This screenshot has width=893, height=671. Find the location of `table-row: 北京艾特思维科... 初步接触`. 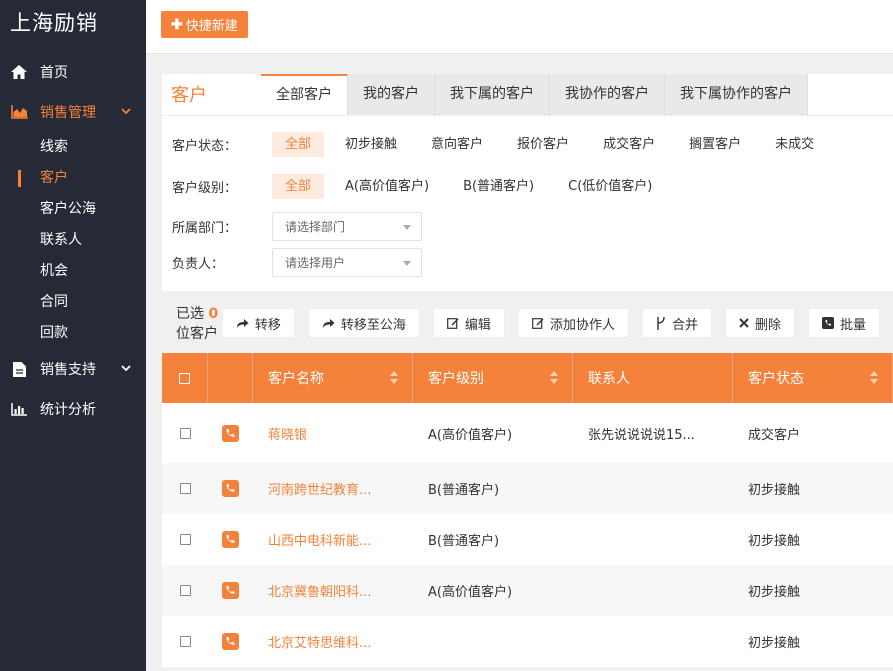

table-row: 北京艾特思维科... 初步接触 is located at coordinates (527, 641).